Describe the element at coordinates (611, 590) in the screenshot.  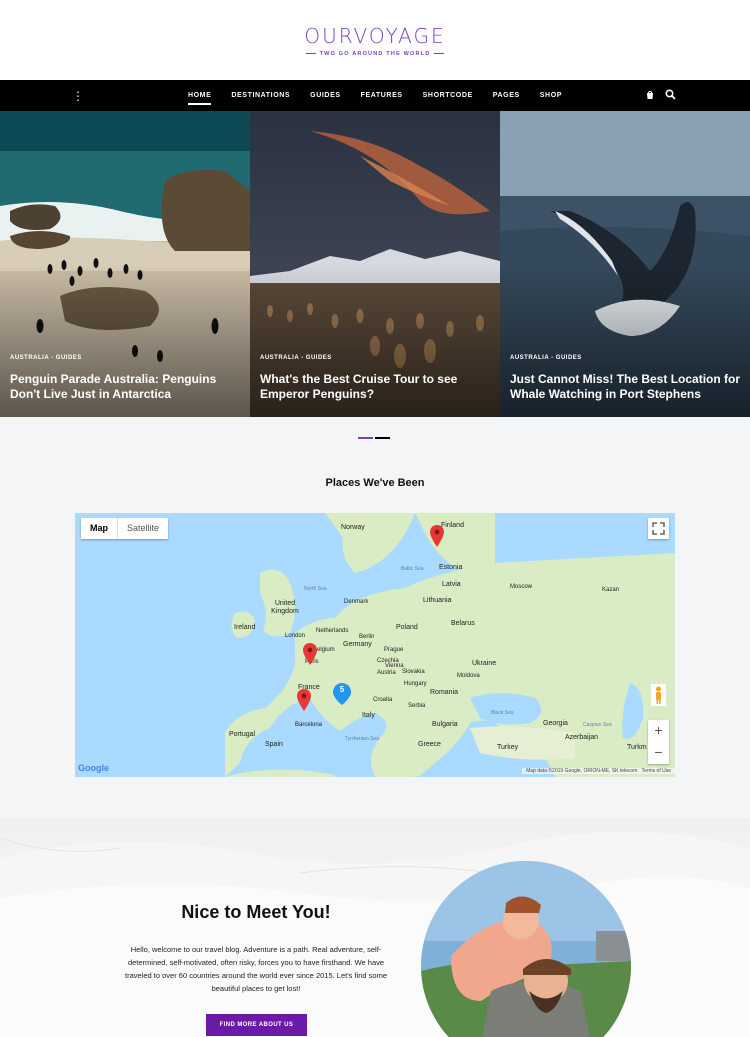
I see `map-city-label: Kazan` at that location.